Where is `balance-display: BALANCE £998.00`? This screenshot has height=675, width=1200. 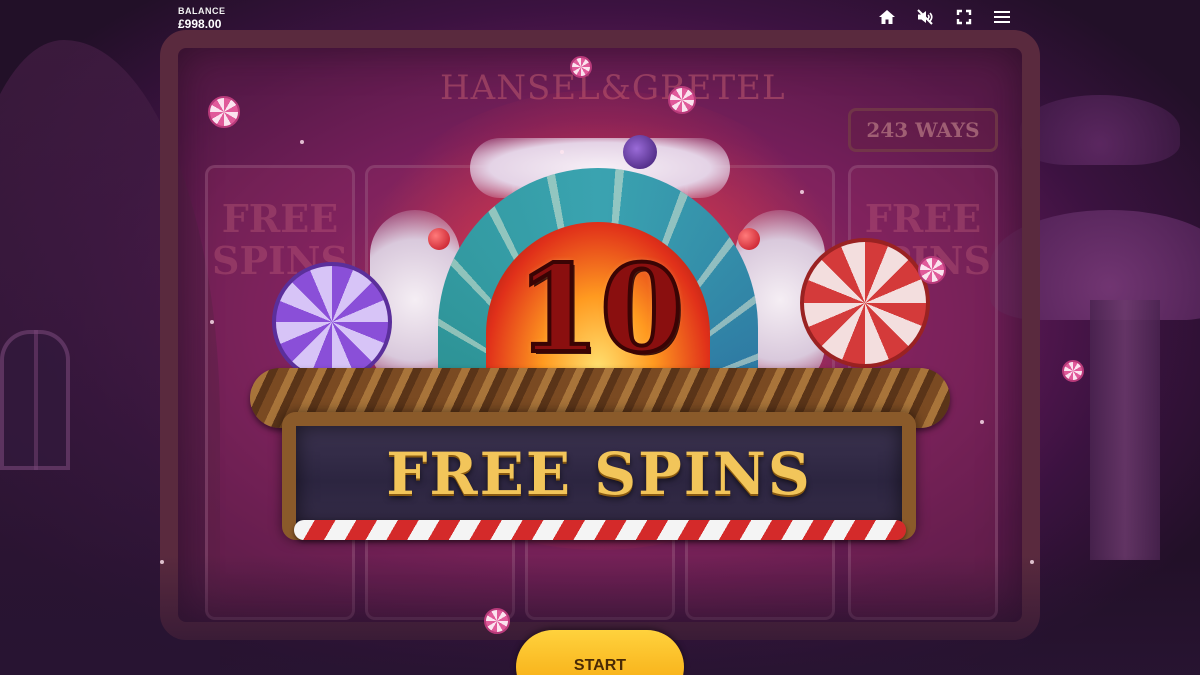
balance-display: BALANCE £998.00 is located at coordinates (202, 18).